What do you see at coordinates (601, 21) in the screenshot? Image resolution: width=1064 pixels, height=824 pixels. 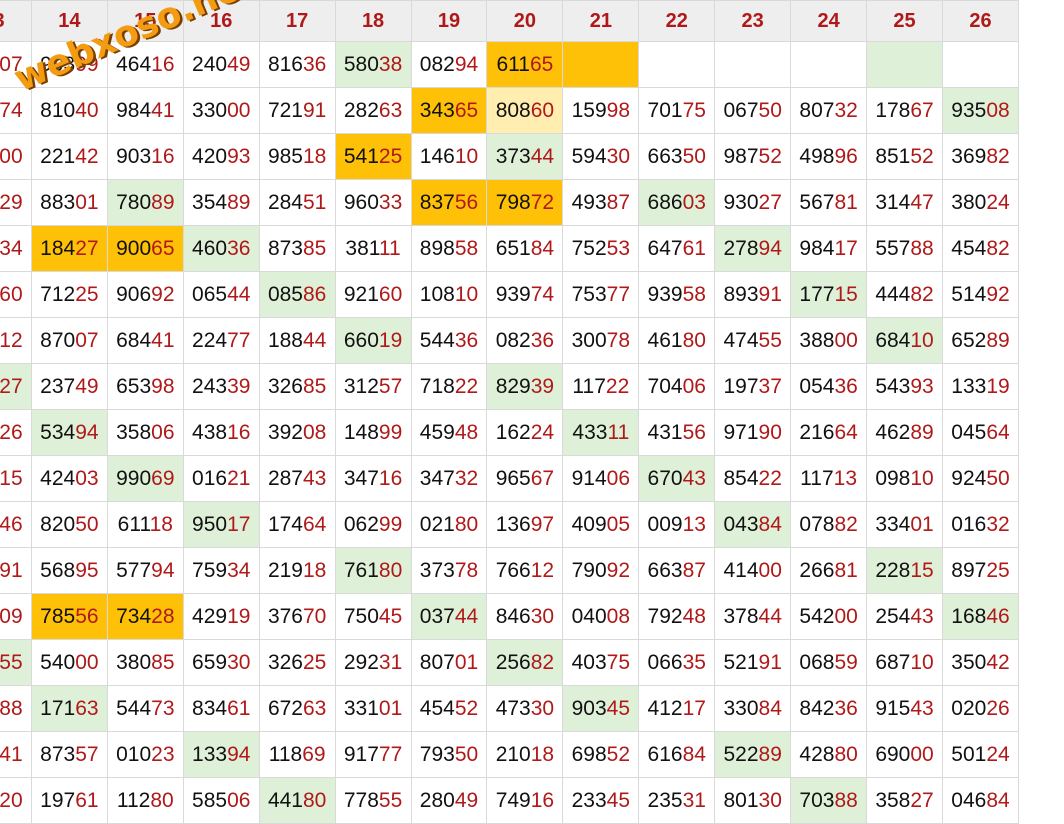 I see `column-header-21: 21` at bounding box center [601, 21].